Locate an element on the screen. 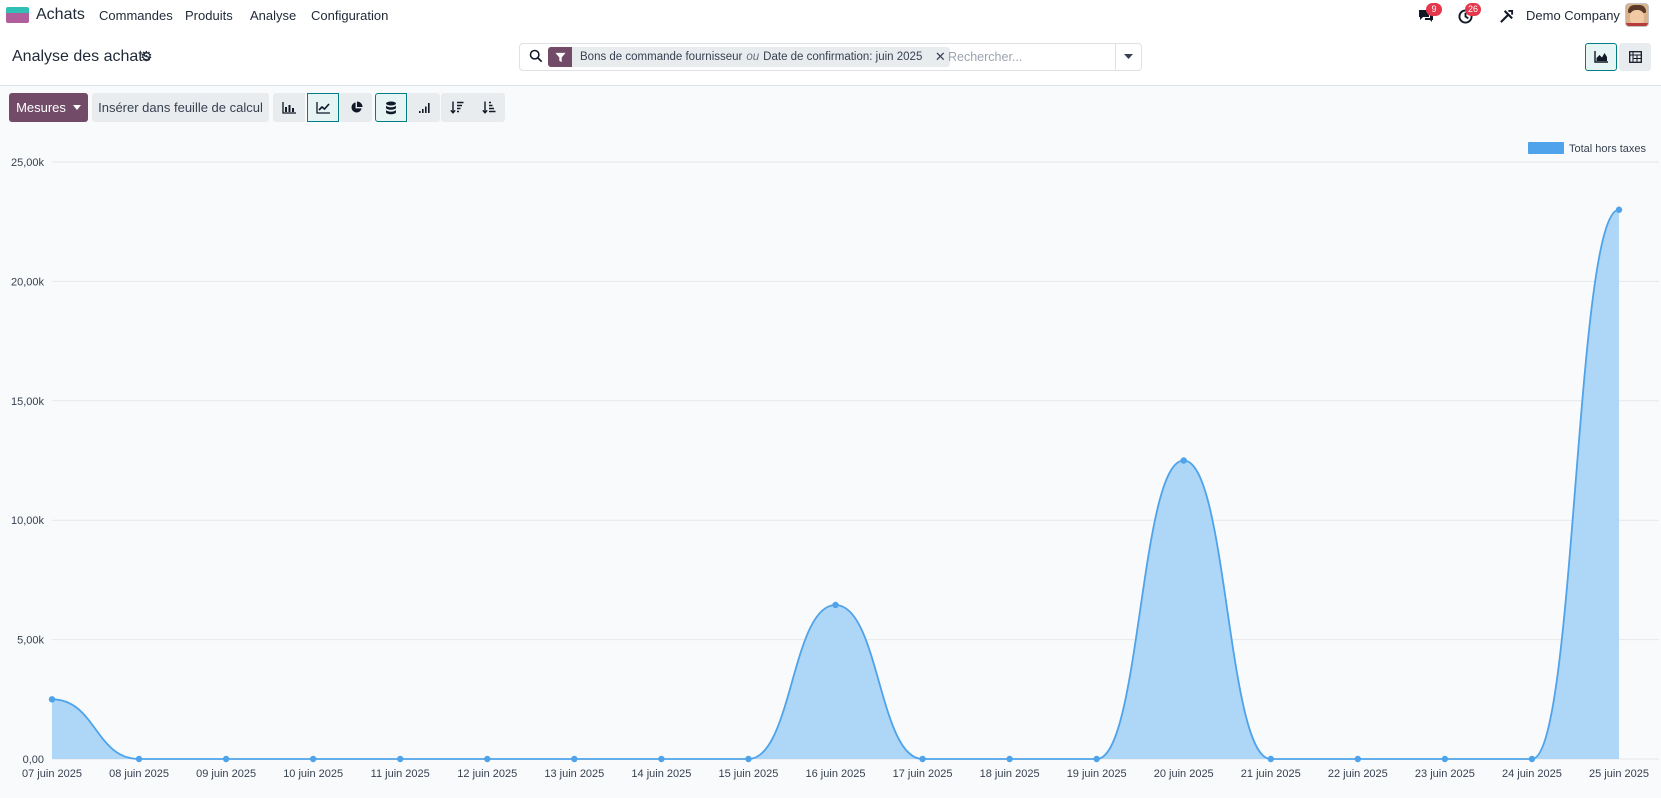  area-chart-icon is located at coordinates (1601, 57).